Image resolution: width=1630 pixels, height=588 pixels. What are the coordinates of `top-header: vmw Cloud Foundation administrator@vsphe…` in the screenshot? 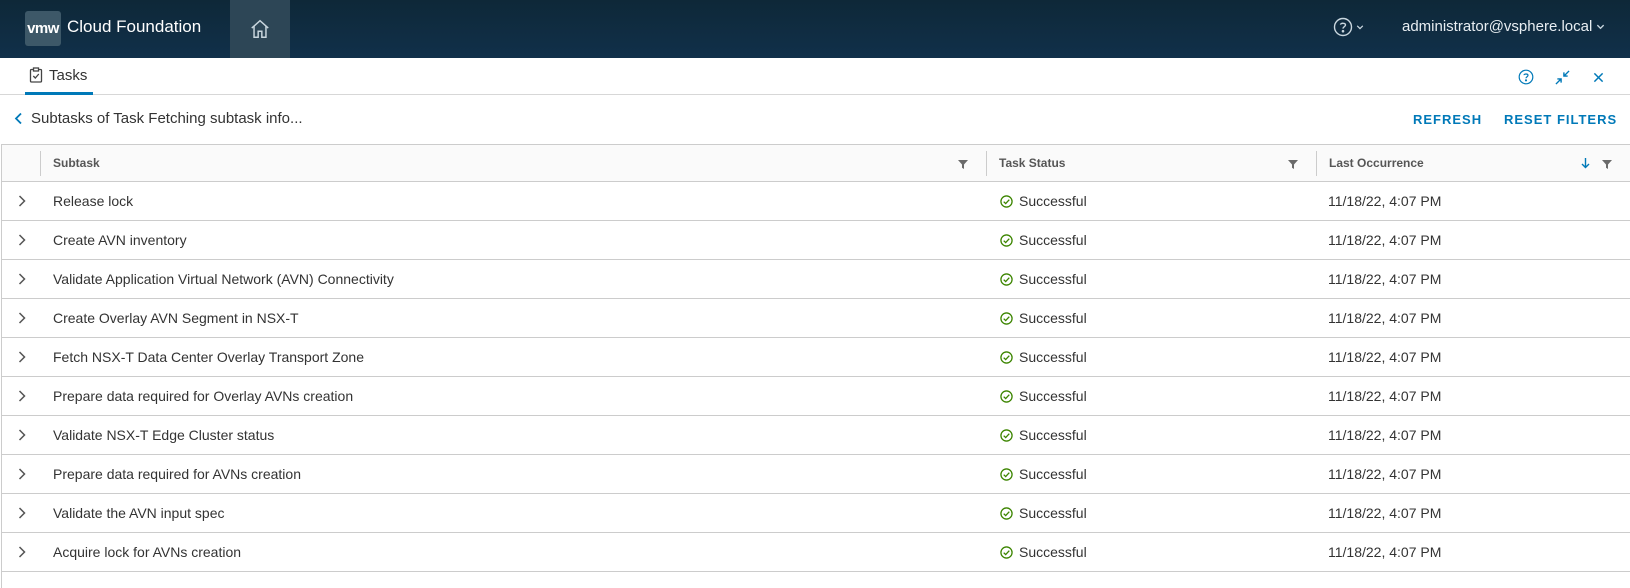 It's located at (815, 29).